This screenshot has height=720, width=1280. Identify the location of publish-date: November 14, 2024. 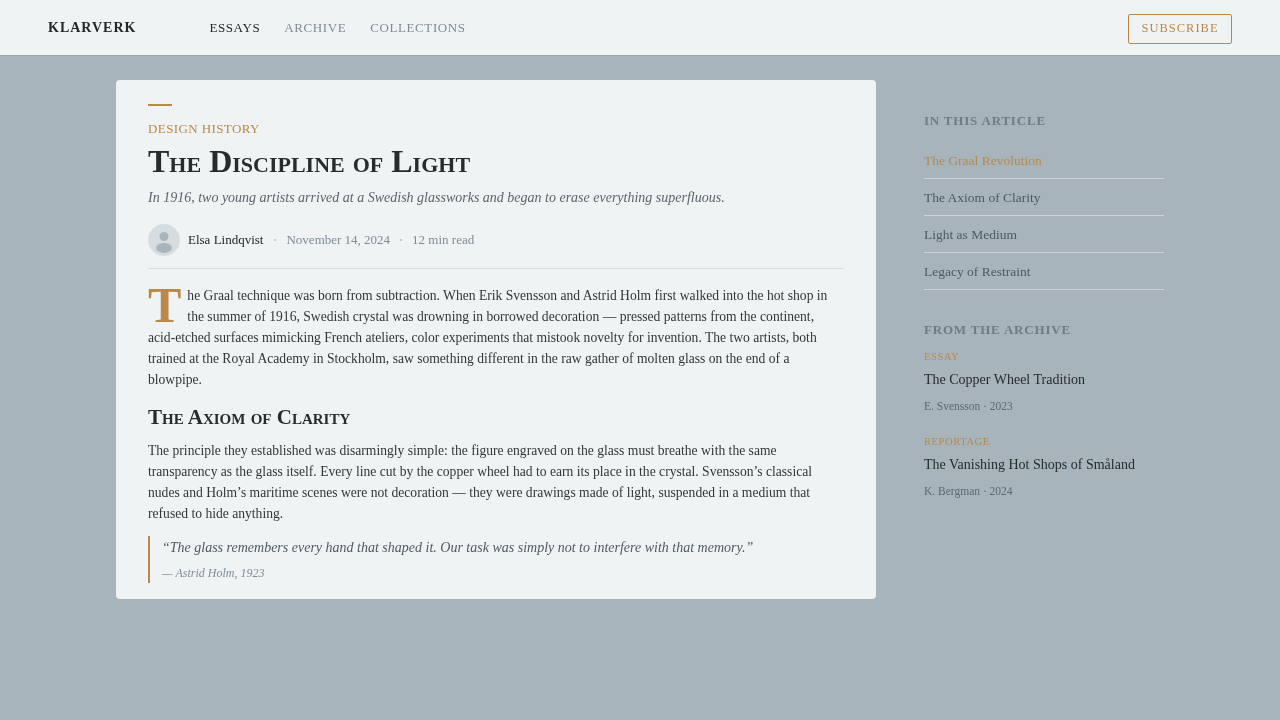
(338, 240).